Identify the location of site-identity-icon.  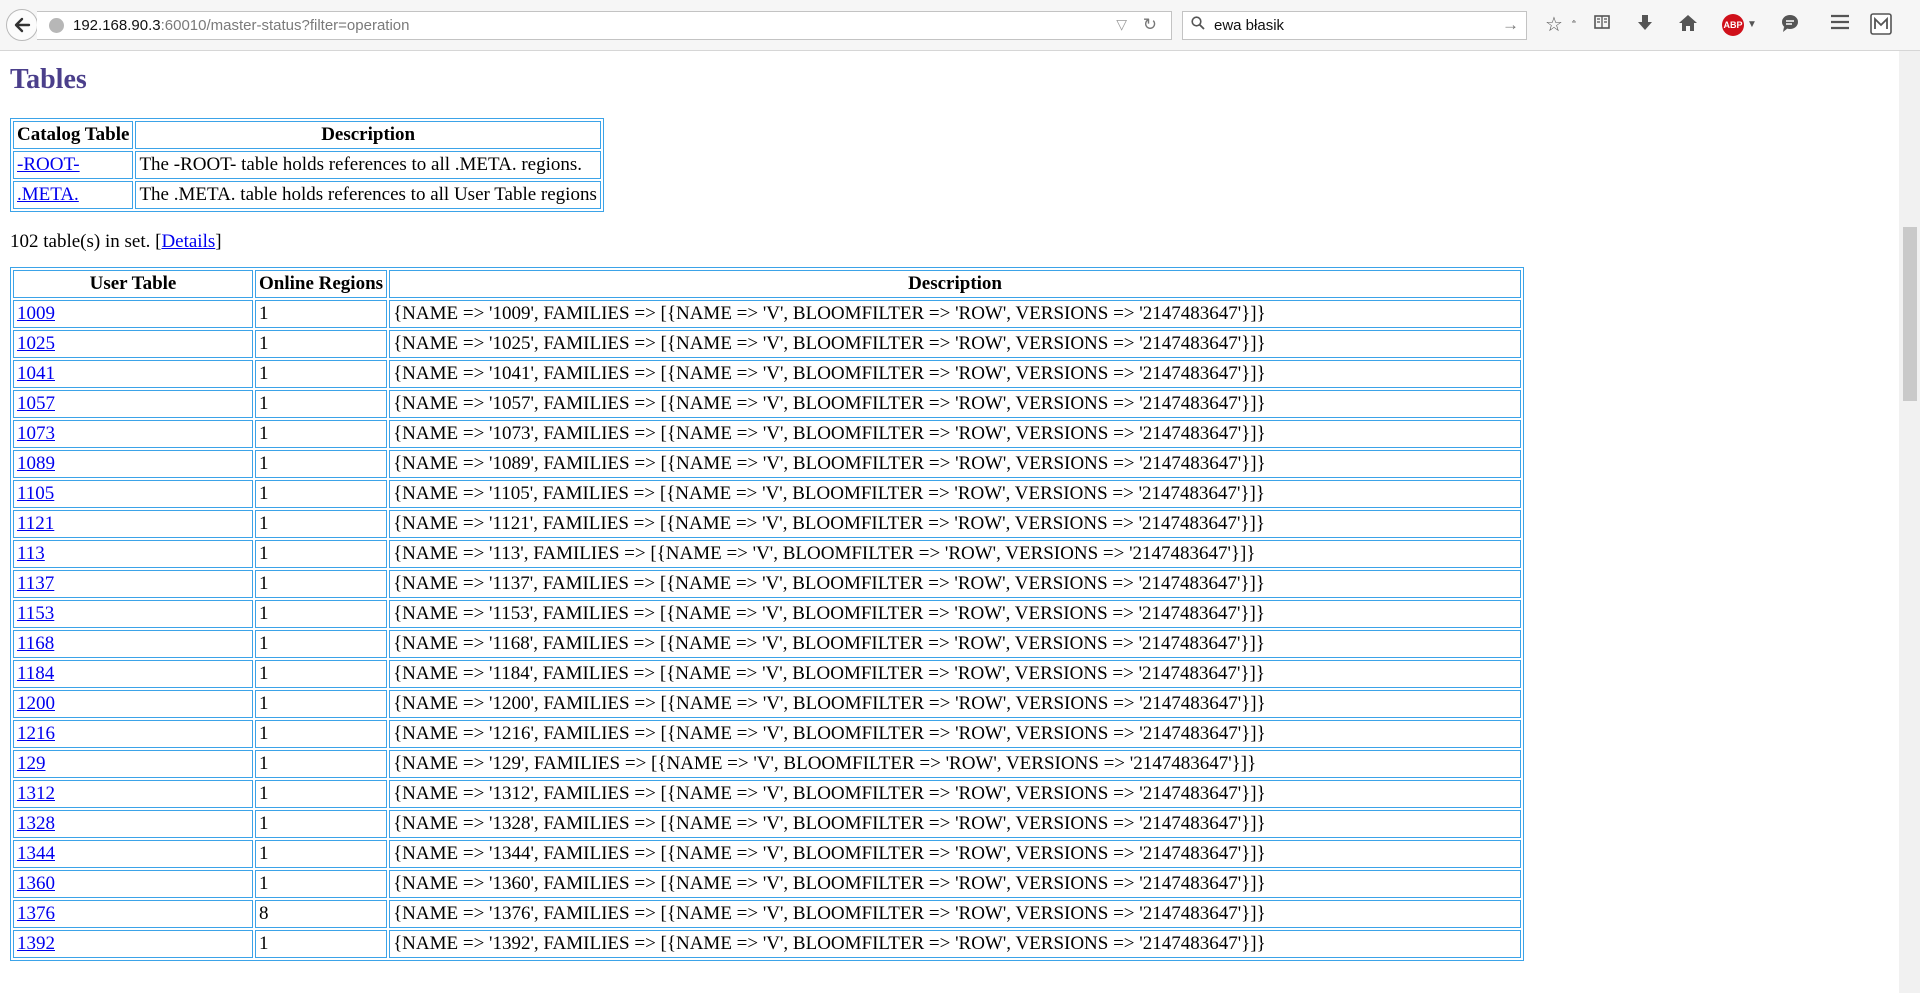
(56, 25).